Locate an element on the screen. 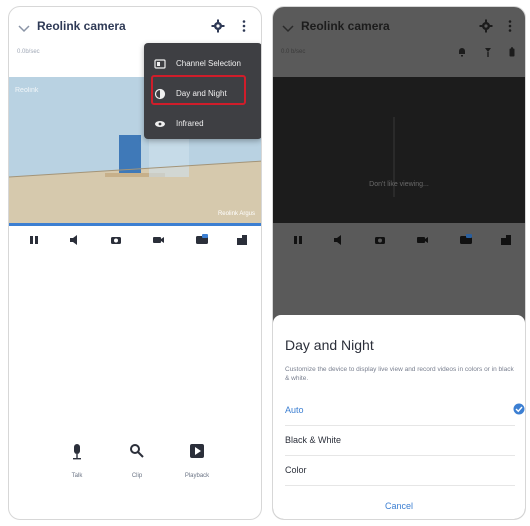  menu-item-channel-selection: Channel Selection is located at coordinates (202, 64).